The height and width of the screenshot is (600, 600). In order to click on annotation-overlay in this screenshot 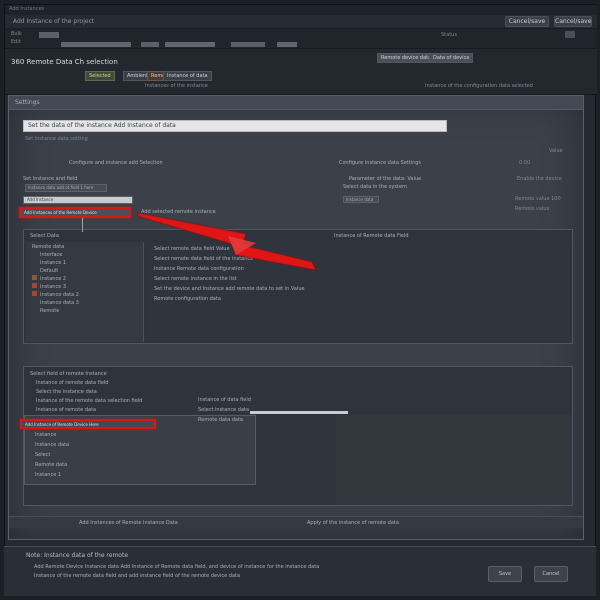, I will do `click(227, 241)`.